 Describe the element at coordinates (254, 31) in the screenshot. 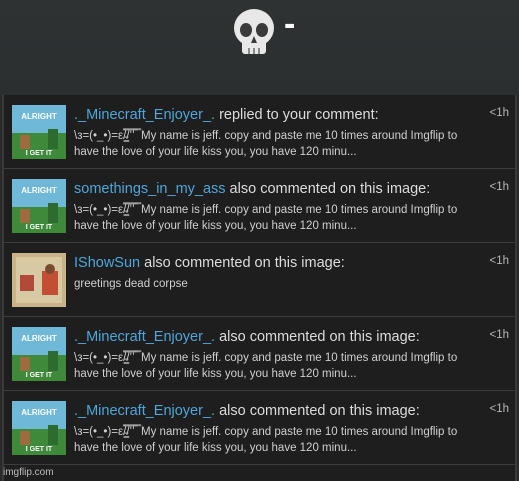

I see `skull-icon` at that location.